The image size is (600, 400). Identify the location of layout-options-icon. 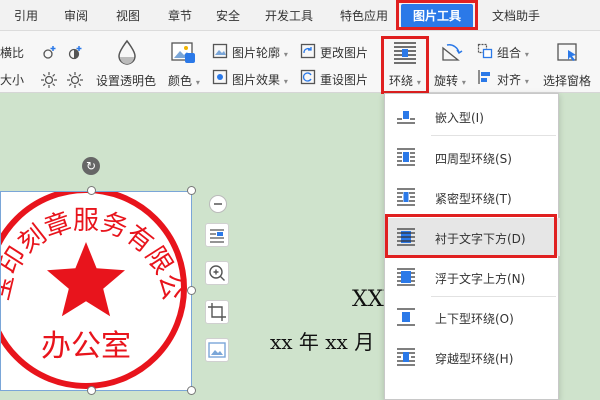
(217, 236).